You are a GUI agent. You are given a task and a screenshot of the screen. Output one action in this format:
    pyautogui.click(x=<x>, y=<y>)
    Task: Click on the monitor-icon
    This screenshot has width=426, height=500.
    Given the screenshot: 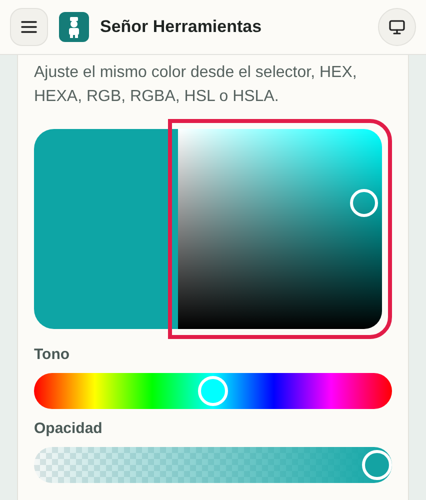 What is the action you would take?
    pyautogui.click(x=397, y=27)
    